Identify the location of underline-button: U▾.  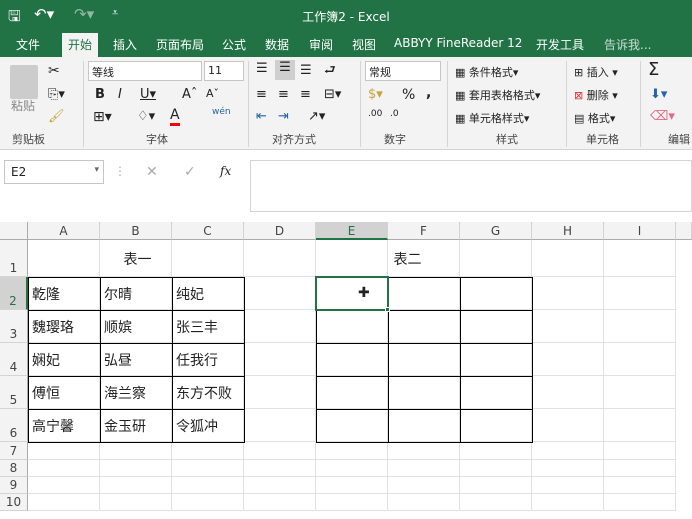
(148, 94).